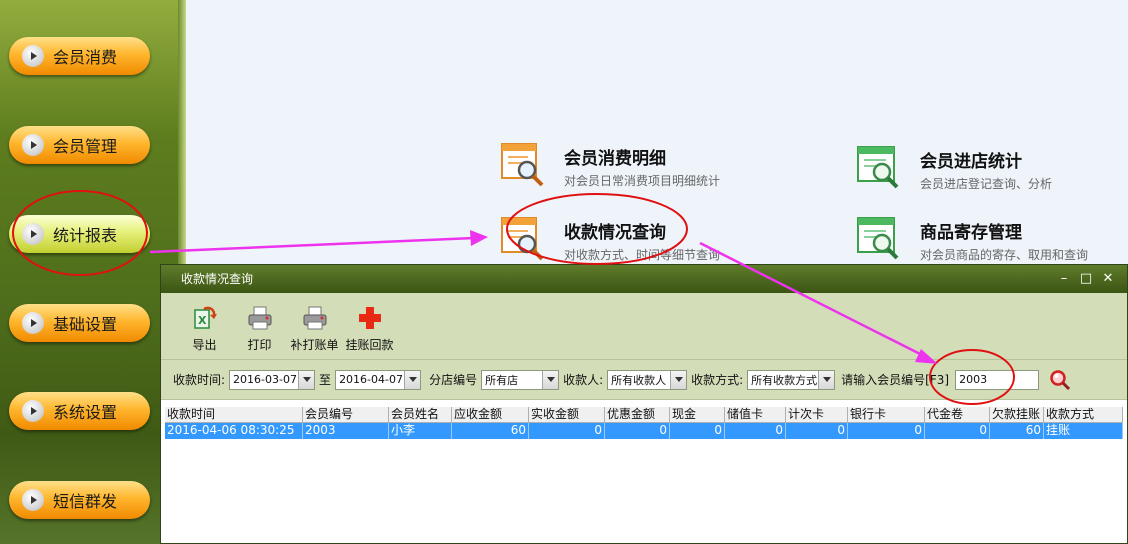 The image size is (1128, 544). I want to click on cell-stored-value-card: 0, so click(755, 431).